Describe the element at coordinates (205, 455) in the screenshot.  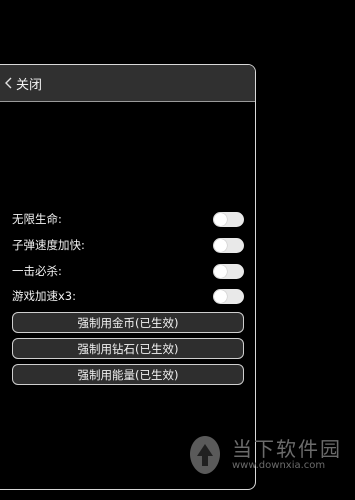
I see `downxia-logo-icon` at that location.